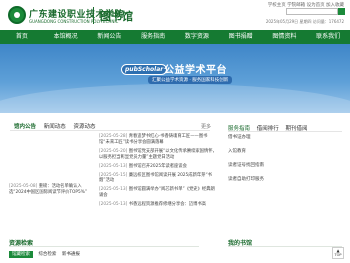  Describe the element at coordinates (22, 37) in the screenshot. I see `nav-item-home: 首页` at that location.